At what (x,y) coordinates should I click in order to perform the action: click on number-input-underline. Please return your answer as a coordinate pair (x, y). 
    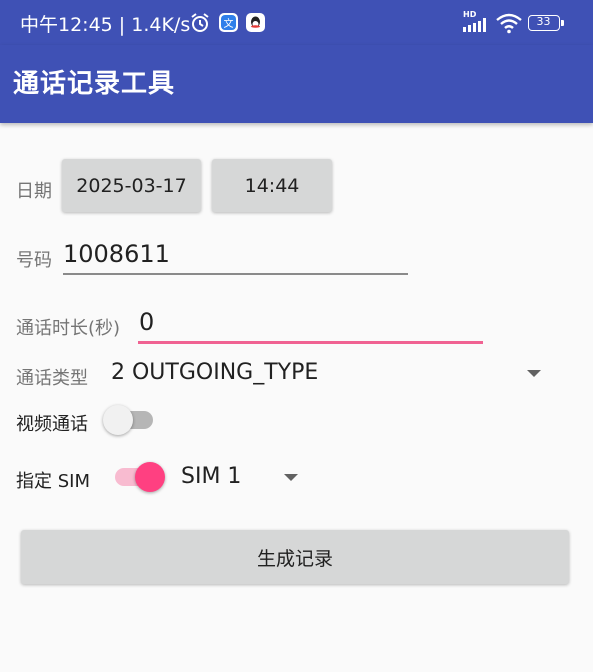
    Looking at the image, I should click on (235, 274).